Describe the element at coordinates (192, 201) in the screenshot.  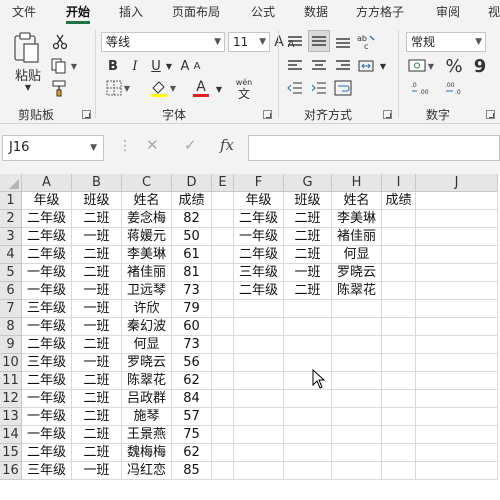
I see `cell-d1: 成绩` at that location.